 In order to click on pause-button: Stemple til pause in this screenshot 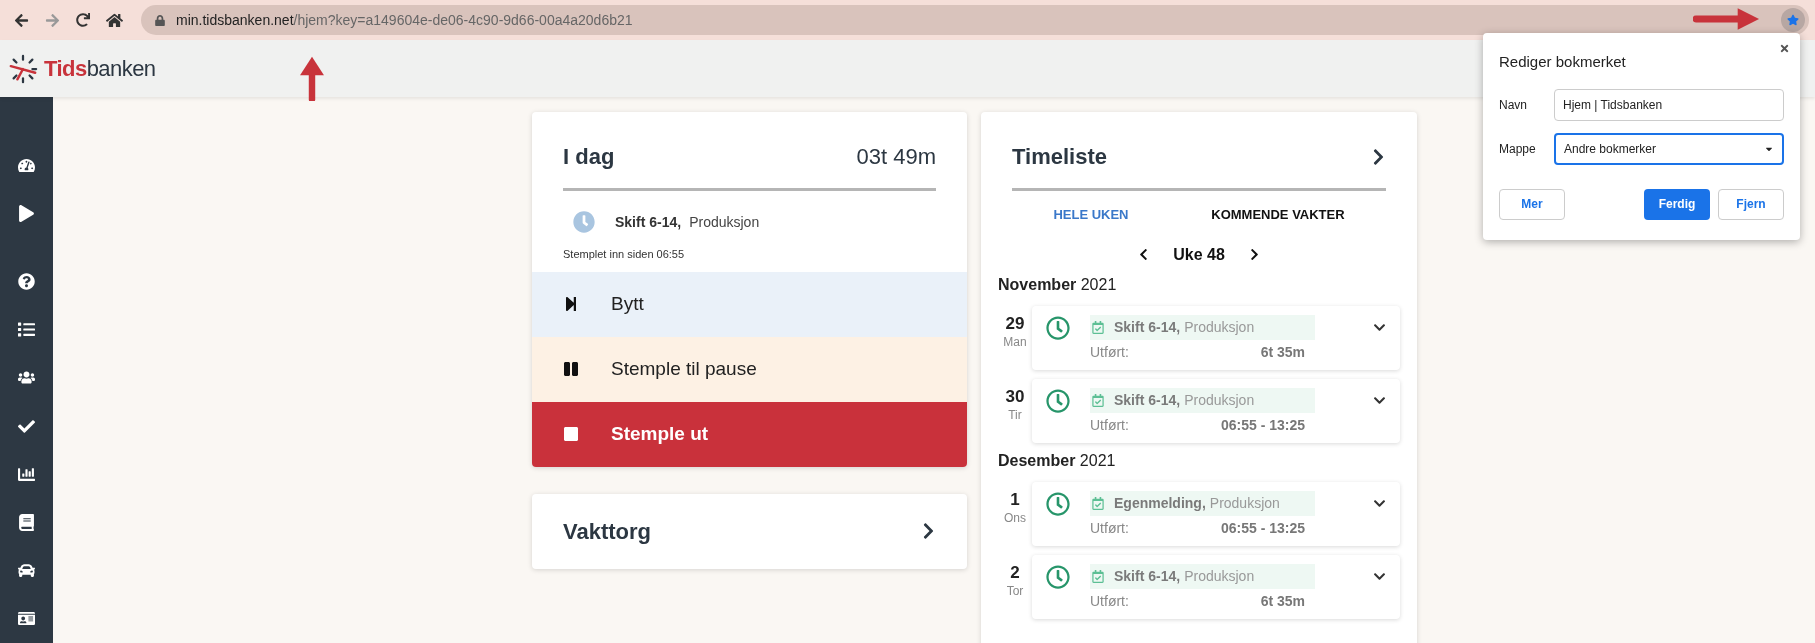, I will do `click(749, 369)`.